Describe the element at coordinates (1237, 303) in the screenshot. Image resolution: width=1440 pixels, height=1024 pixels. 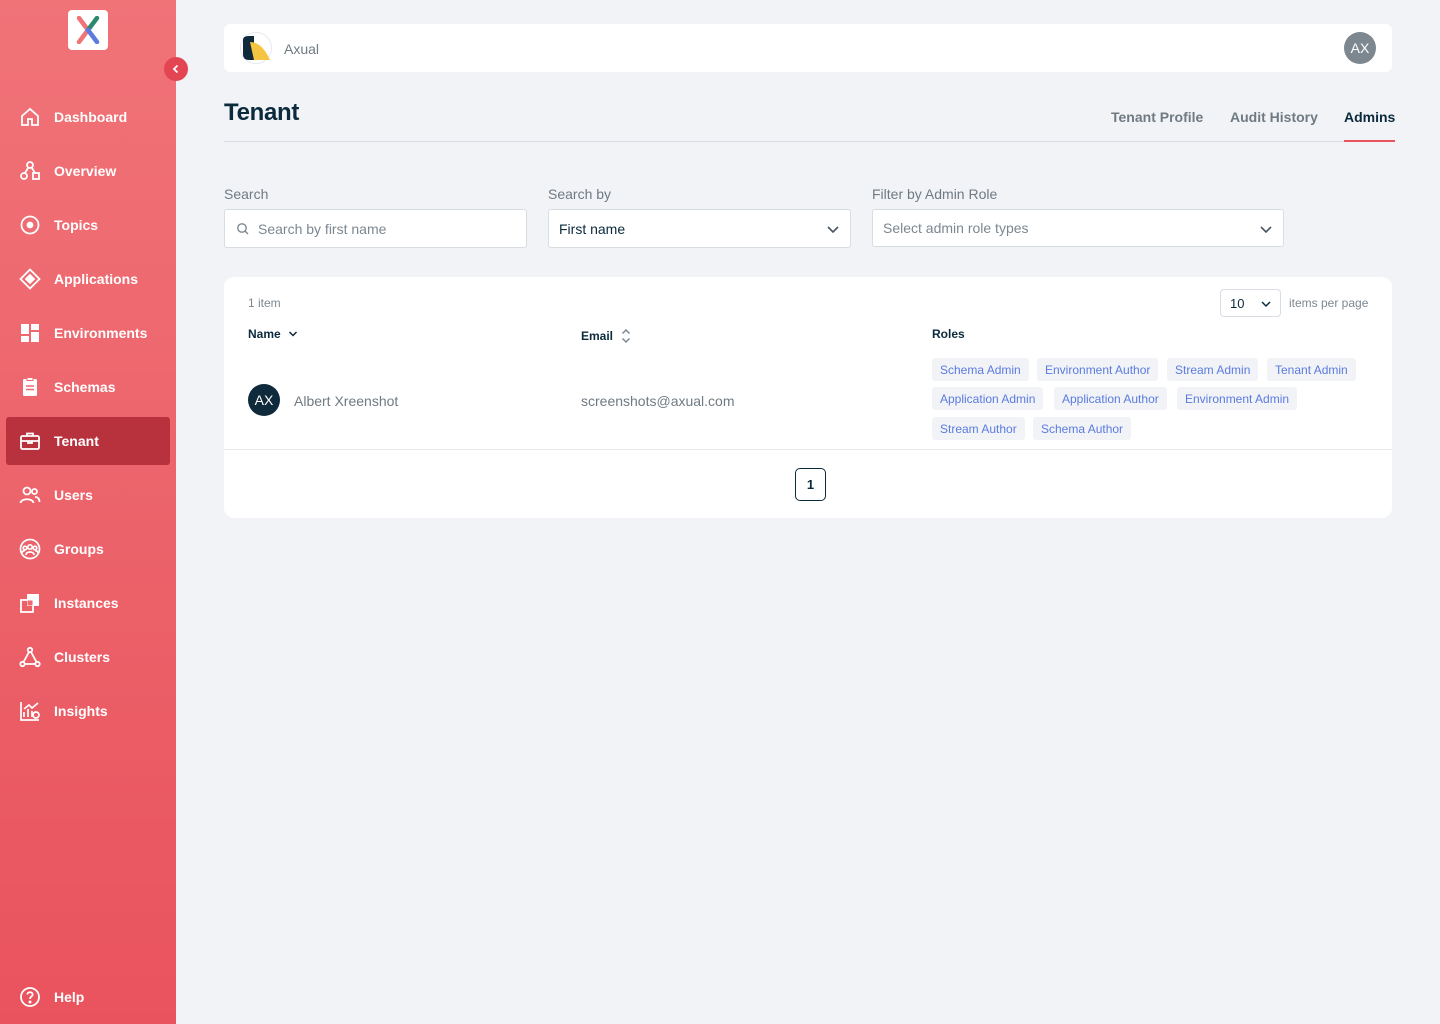
I see `items-per-page-value: 10` at that location.